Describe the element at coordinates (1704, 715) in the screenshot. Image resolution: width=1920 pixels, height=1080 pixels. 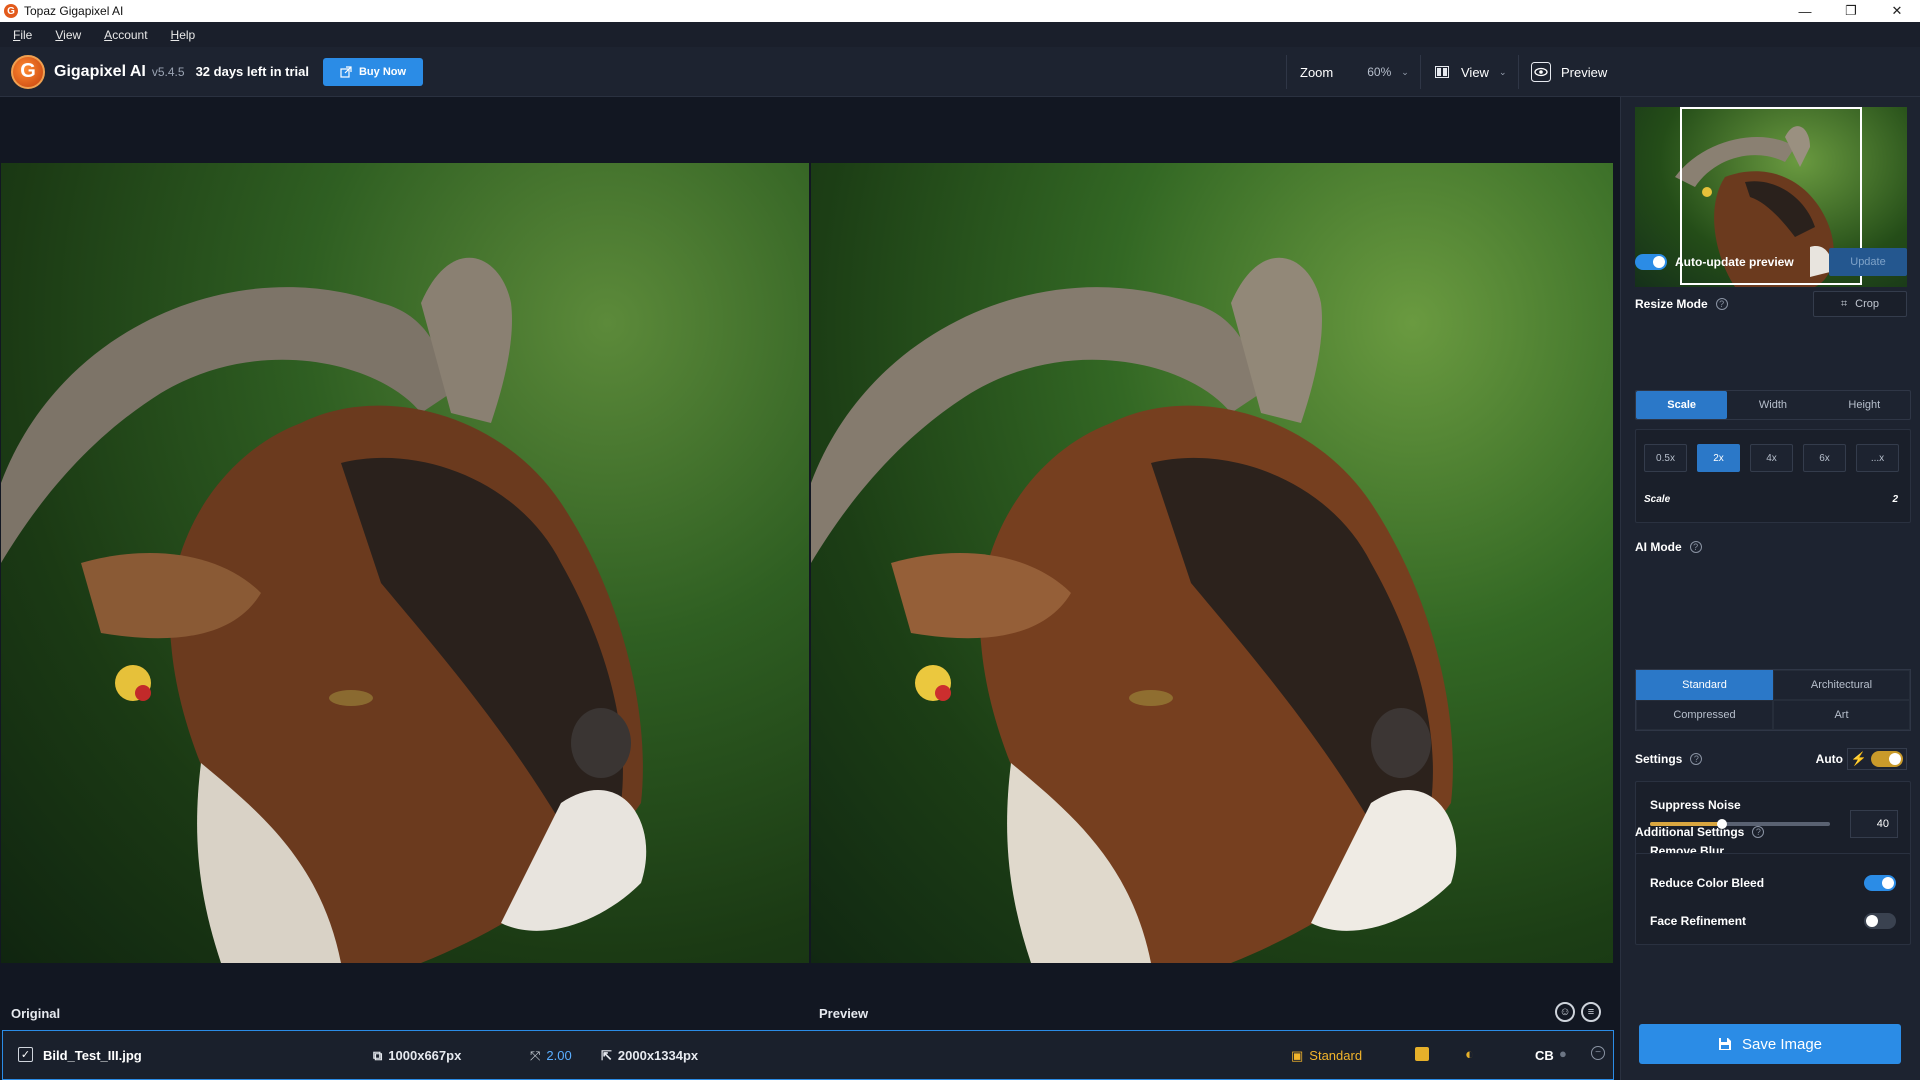
I see `ai-mode-compressed: Compressed` at that location.